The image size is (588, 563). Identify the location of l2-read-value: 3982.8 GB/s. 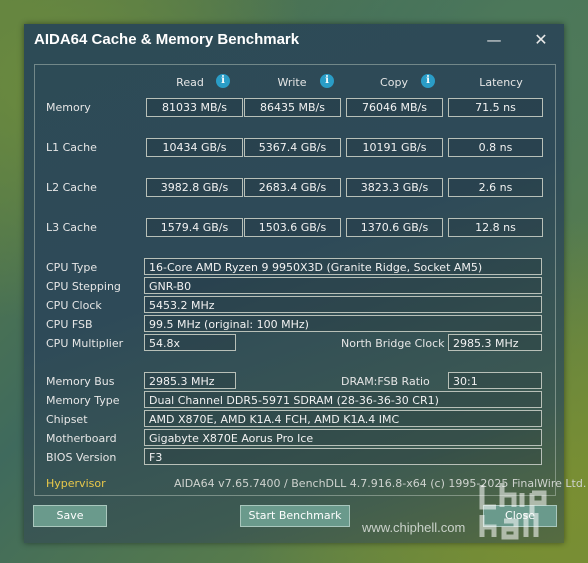
(194, 187).